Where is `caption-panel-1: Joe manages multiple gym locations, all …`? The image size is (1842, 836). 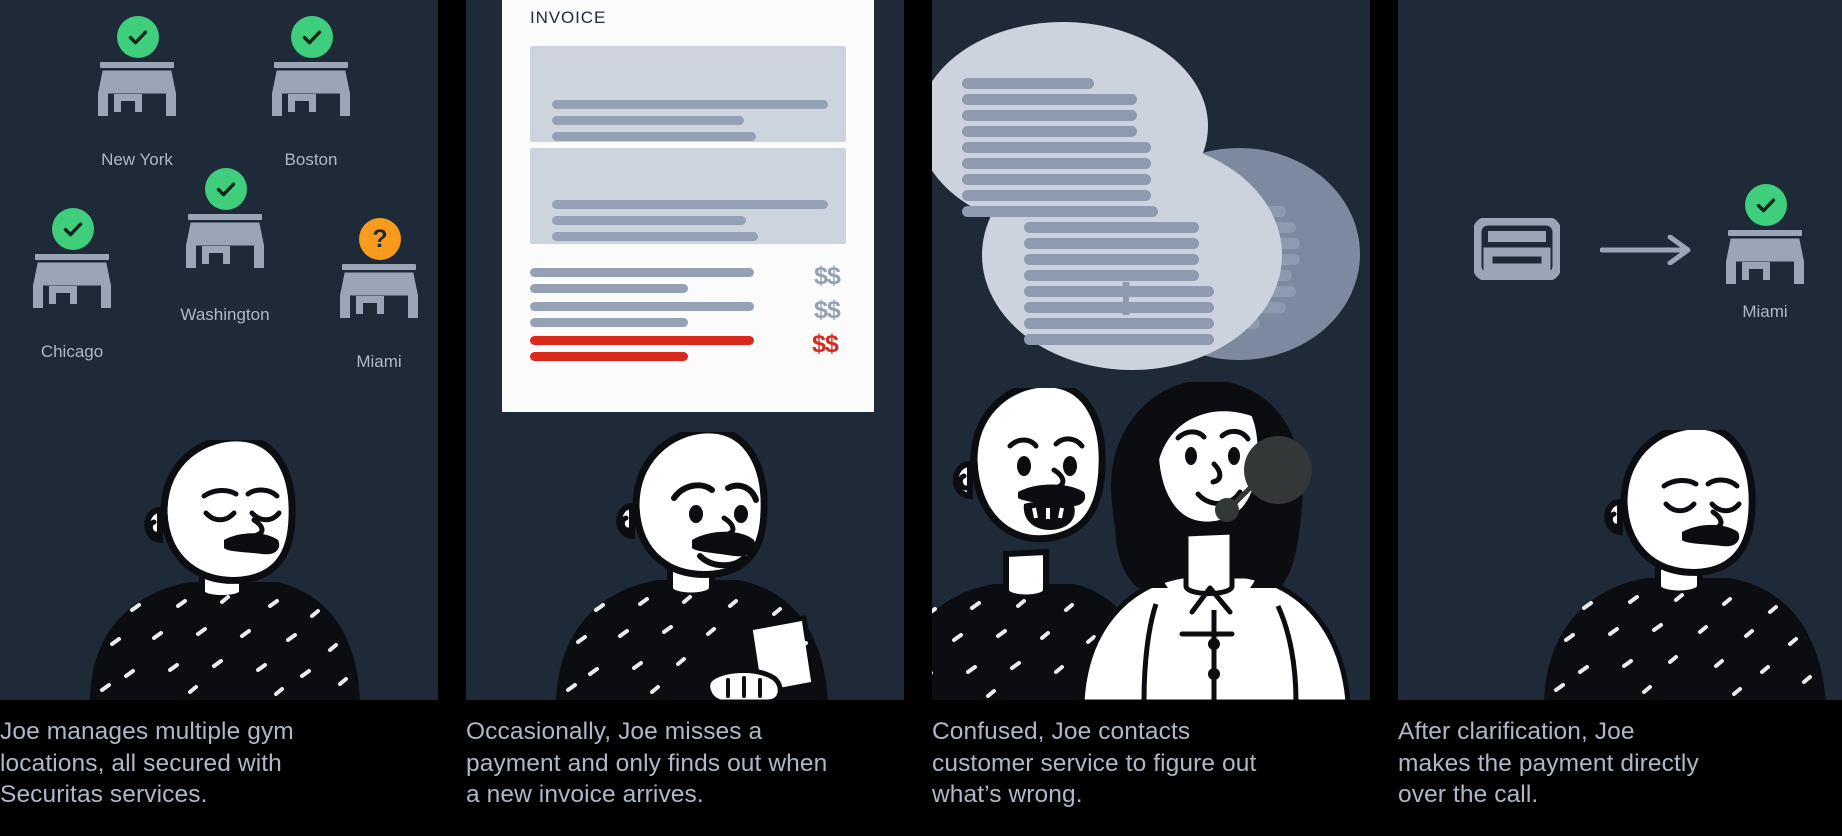
caption-panel-1: Joe manages multiple gym locations, all … is located at coordinates (147, 763).